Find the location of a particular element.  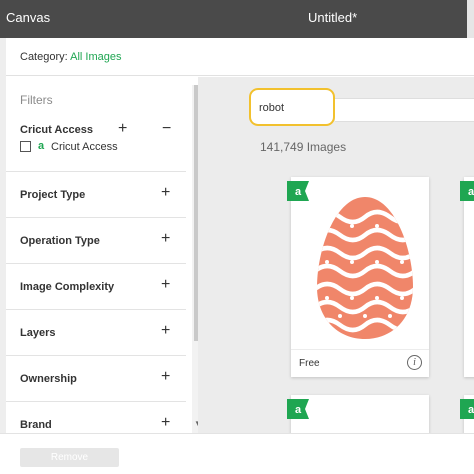

category-bar: Category: All Images is located at coordinates (240, 57).